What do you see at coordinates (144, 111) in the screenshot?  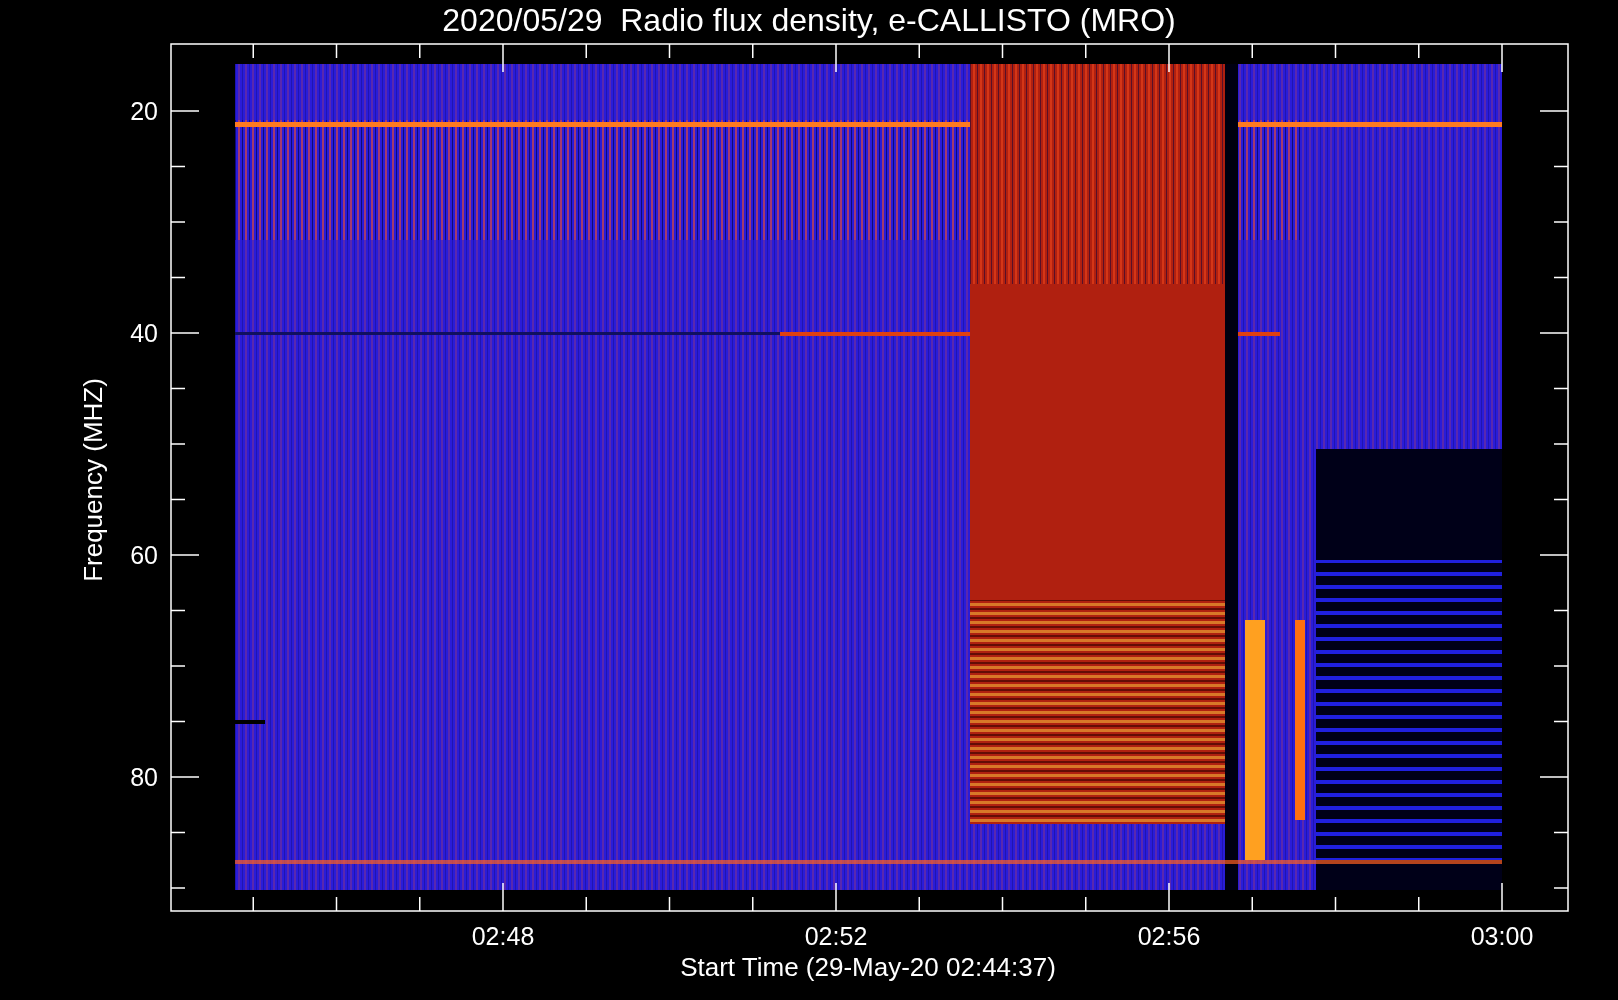 I see `y-tick-label: 20` at bounding box center [144, 111].